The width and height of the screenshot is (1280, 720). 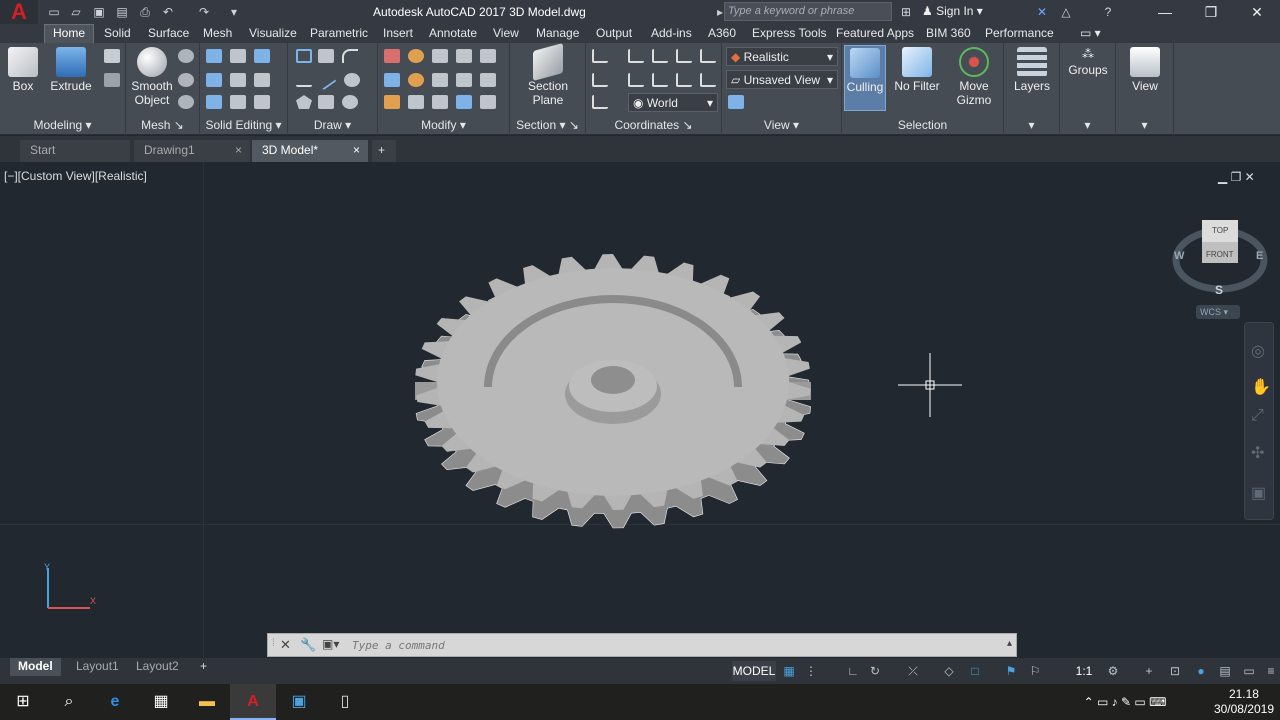 I want to click on autoscale-icon: ⚐, so click(x=1035, y=671).